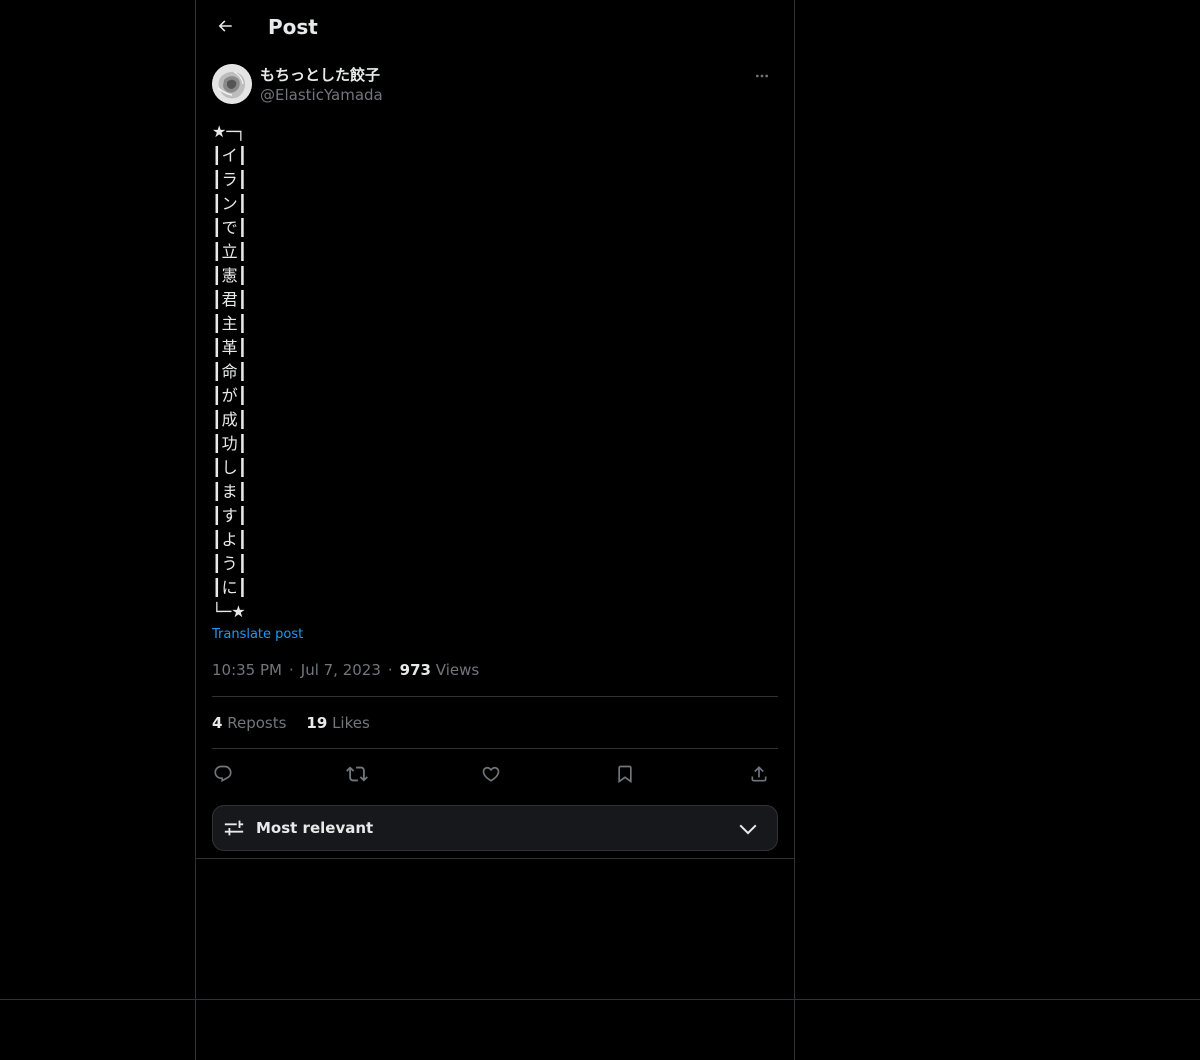 This screenshot has width=1200, height=1060. I want to click on more-dots-icon, so click(762, 76).